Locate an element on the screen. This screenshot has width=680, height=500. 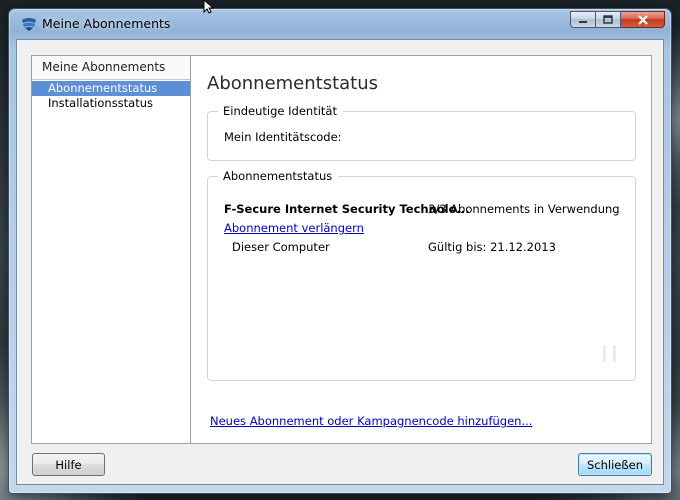
valid-until-label: Gültig bis: 21.12.2013 is located at coordinates (492, 247).